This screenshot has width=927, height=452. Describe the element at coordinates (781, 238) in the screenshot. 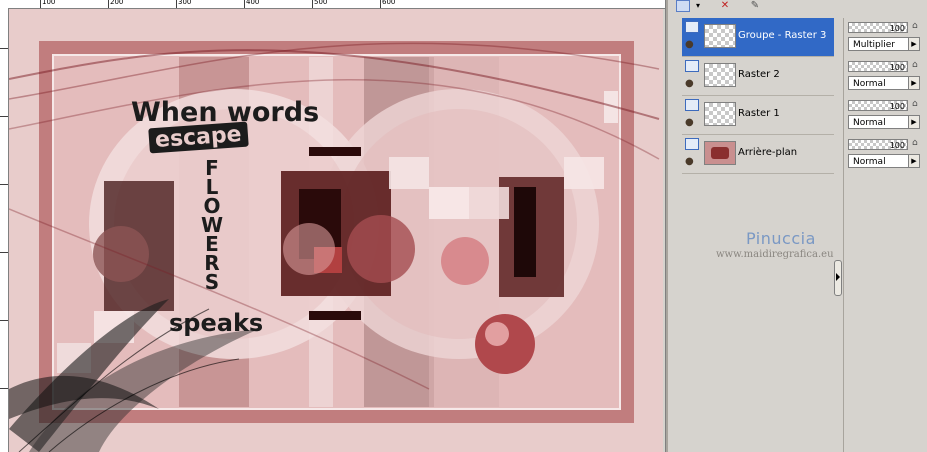

I see `watermark-name: Pinuccia` at that location.